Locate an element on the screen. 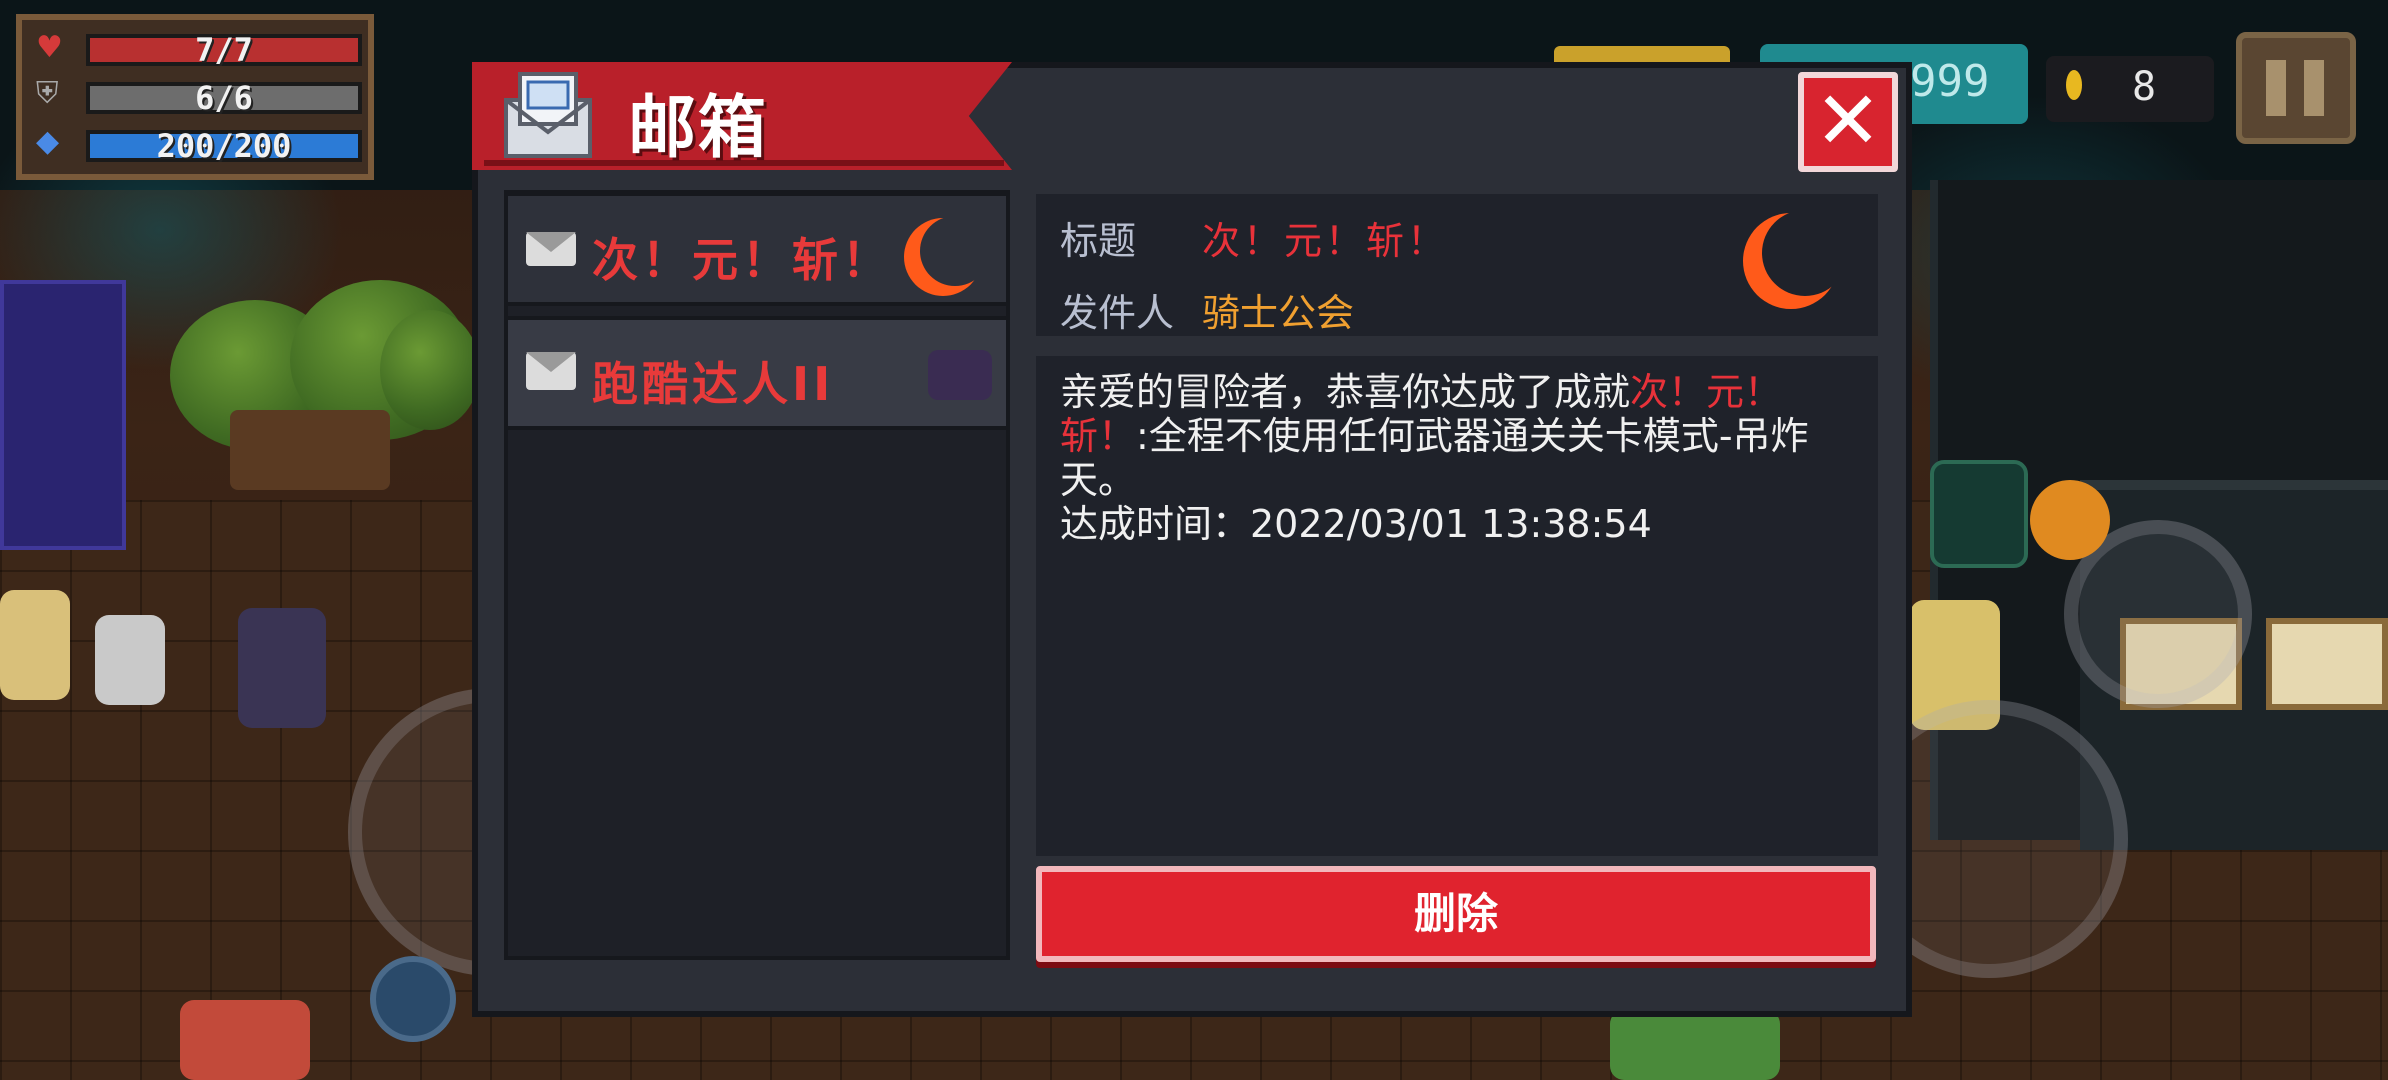  mail-item-label: 跑酷达人II is located at coordinates (713, 384).